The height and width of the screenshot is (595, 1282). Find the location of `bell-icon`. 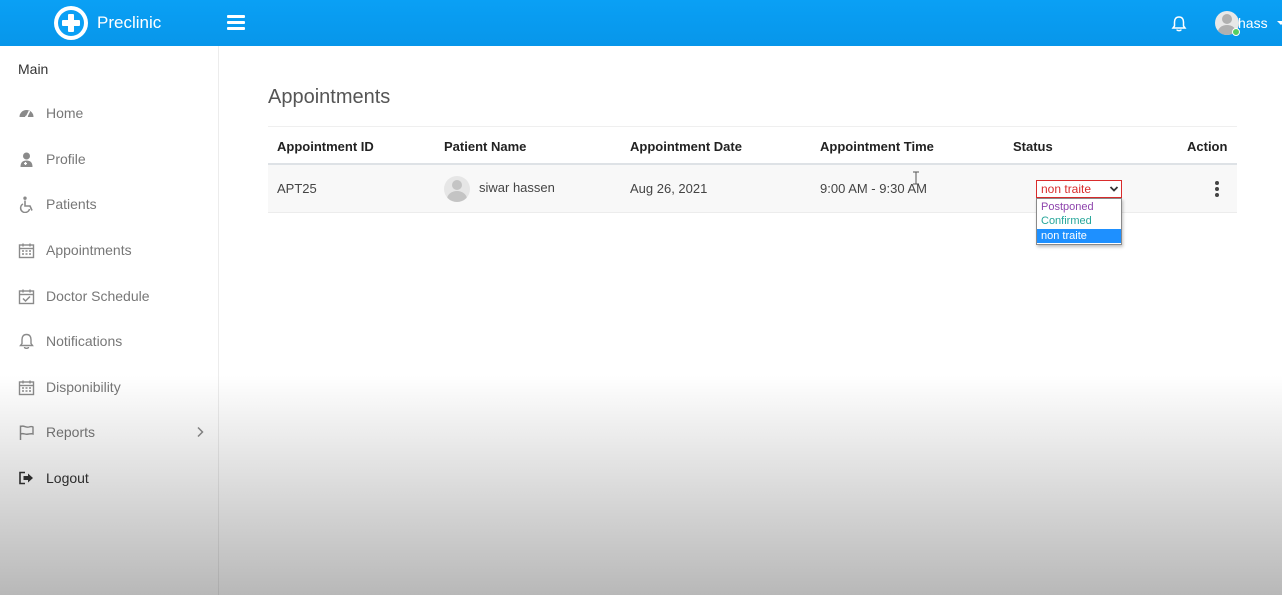

bell-icon is located at coordinates (26, 341).